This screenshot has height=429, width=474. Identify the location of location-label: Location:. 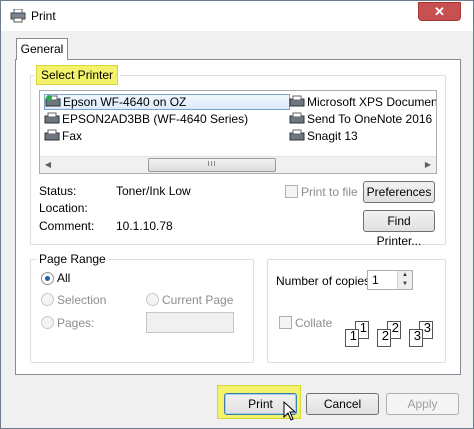
(63, 208).